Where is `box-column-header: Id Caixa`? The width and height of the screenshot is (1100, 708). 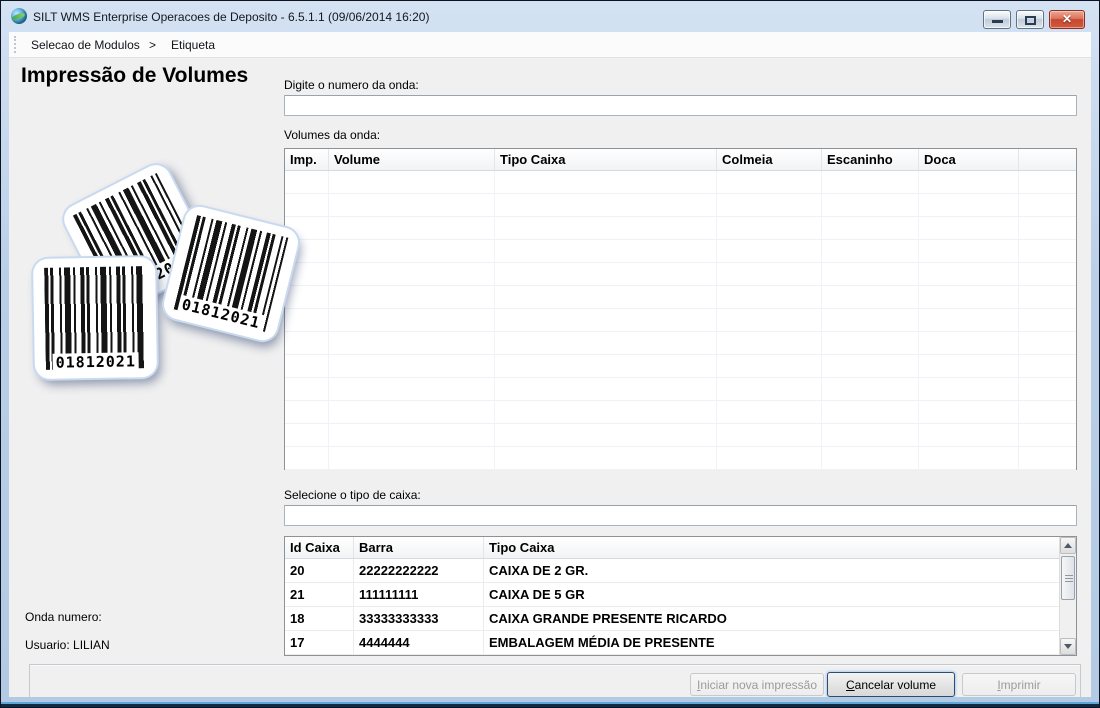
box-column-header: Id Caixa is located at coordinates (319, 547).